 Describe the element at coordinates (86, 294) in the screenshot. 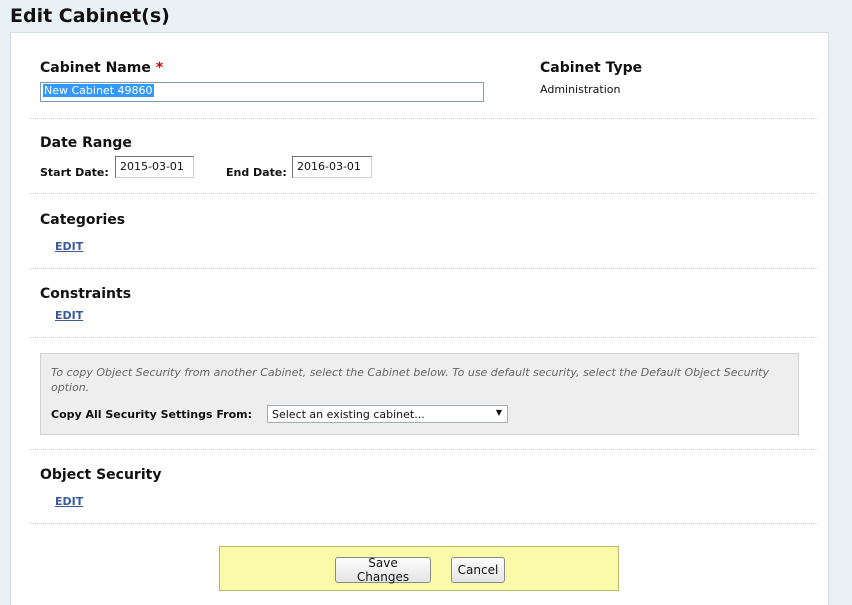

I see `constraints-heading: Constraints` at that location.